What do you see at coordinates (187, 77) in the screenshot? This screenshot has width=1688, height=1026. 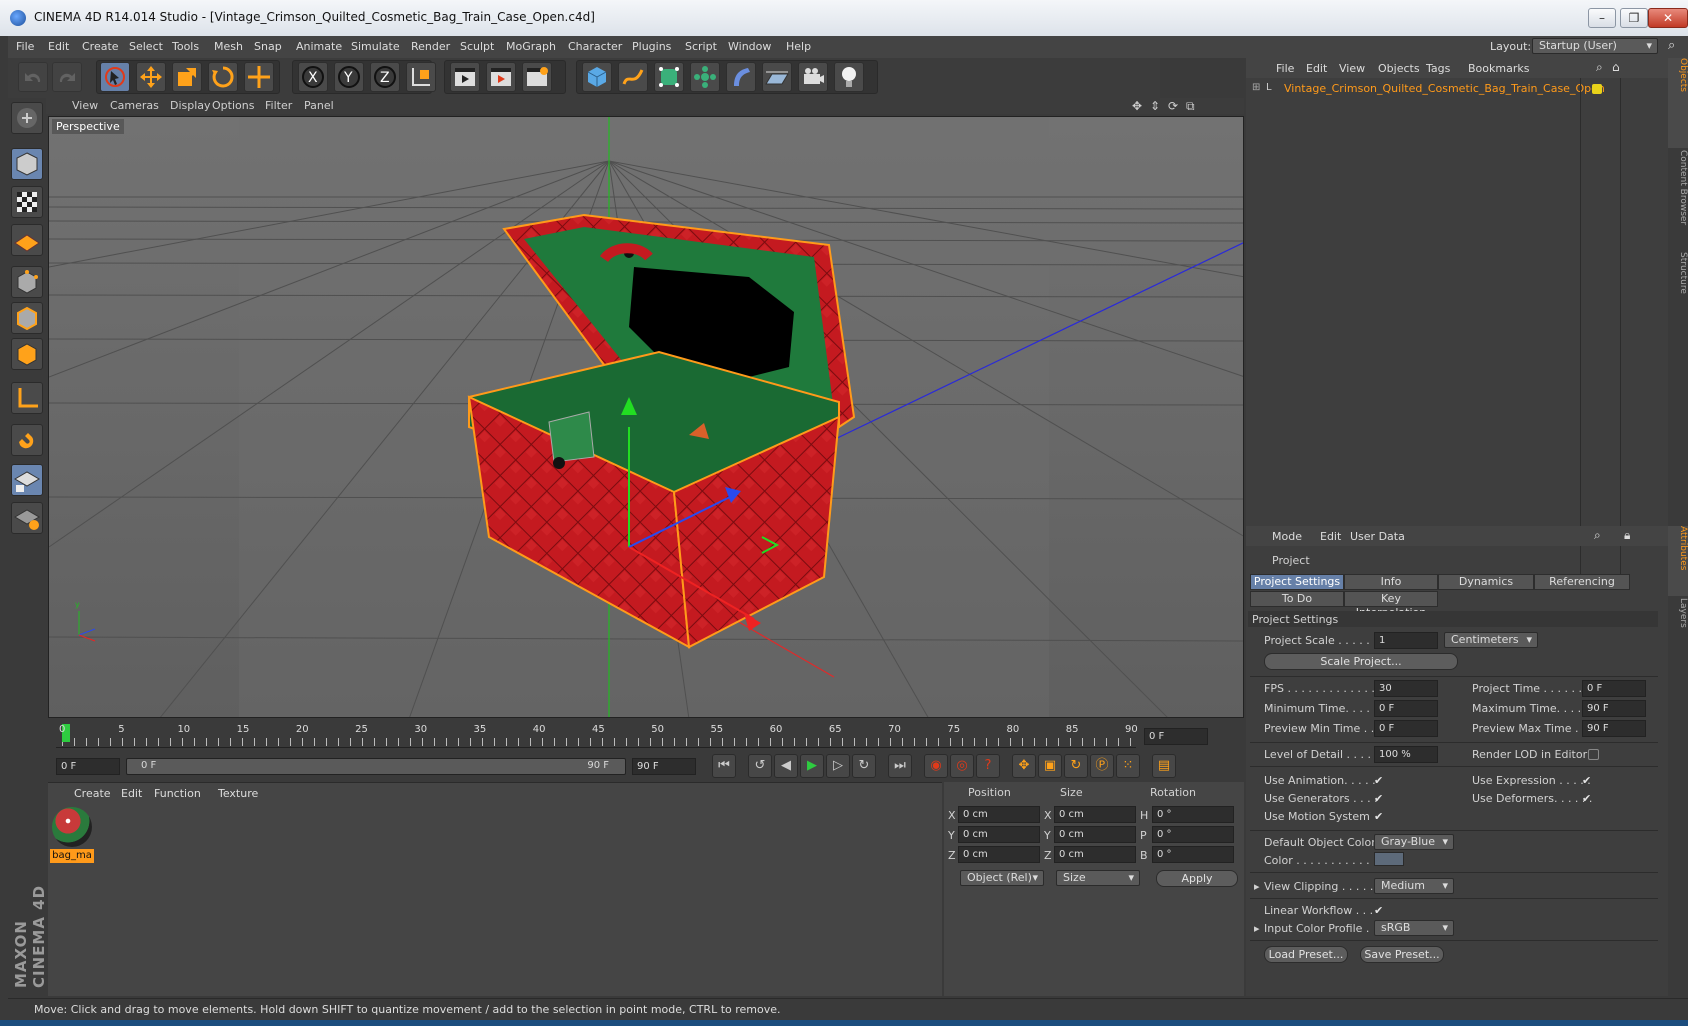 I see `scale-tool-icon` at bounding box center [187, 77].